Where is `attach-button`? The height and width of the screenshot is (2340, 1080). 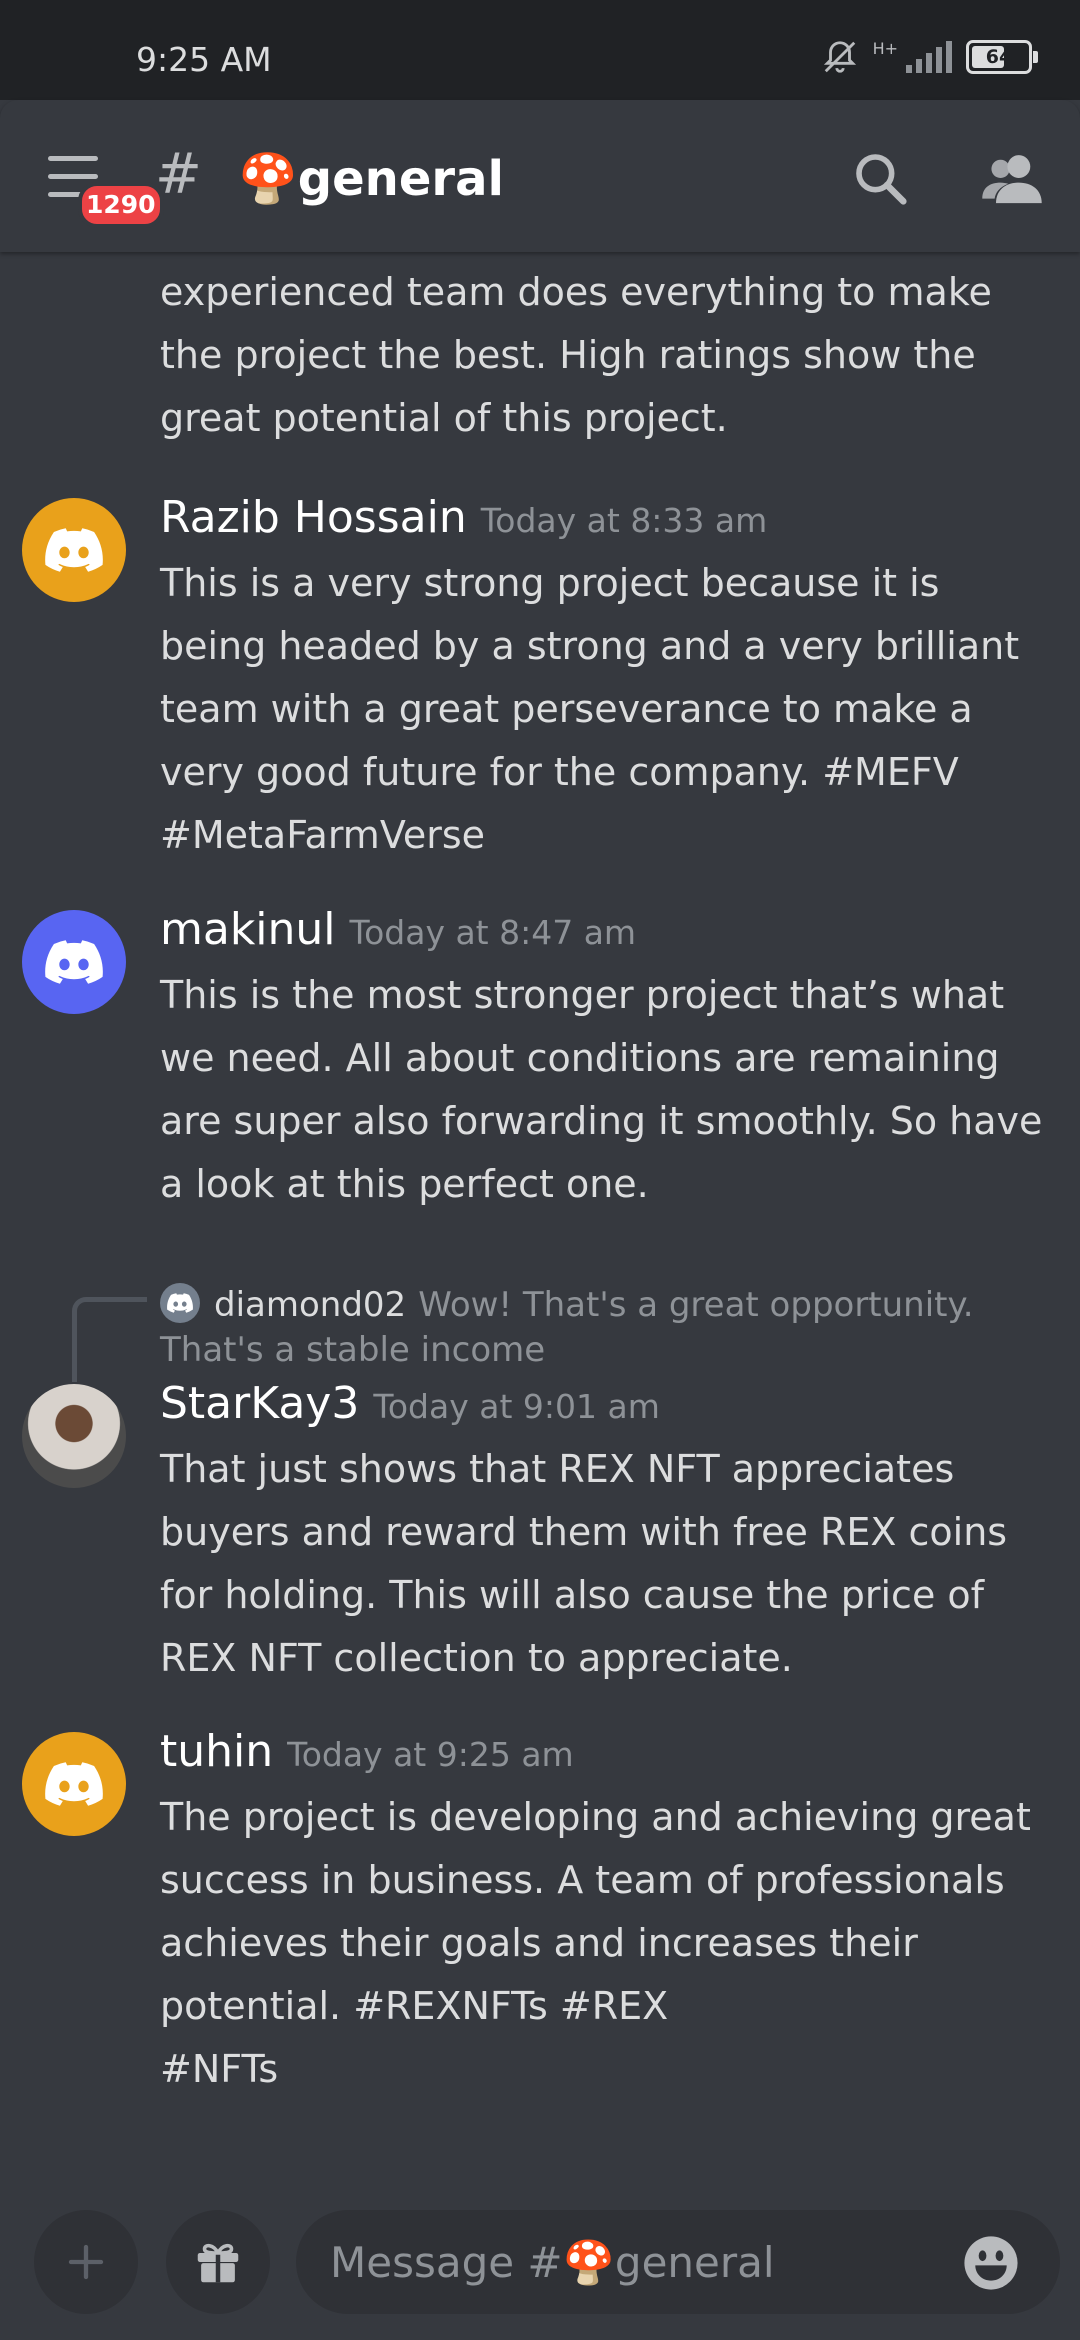 attach-button is located at coordinates (86, 2262).